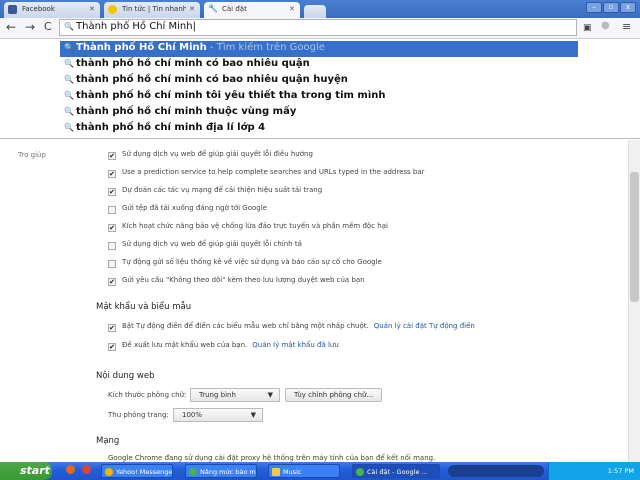 This screenshot has width=640, height=480. What do you see at coordinates (138, 415) in the screenshot?
I see `page-zoom-label: Thu phóng trang:` at bounding box center [138, 415].